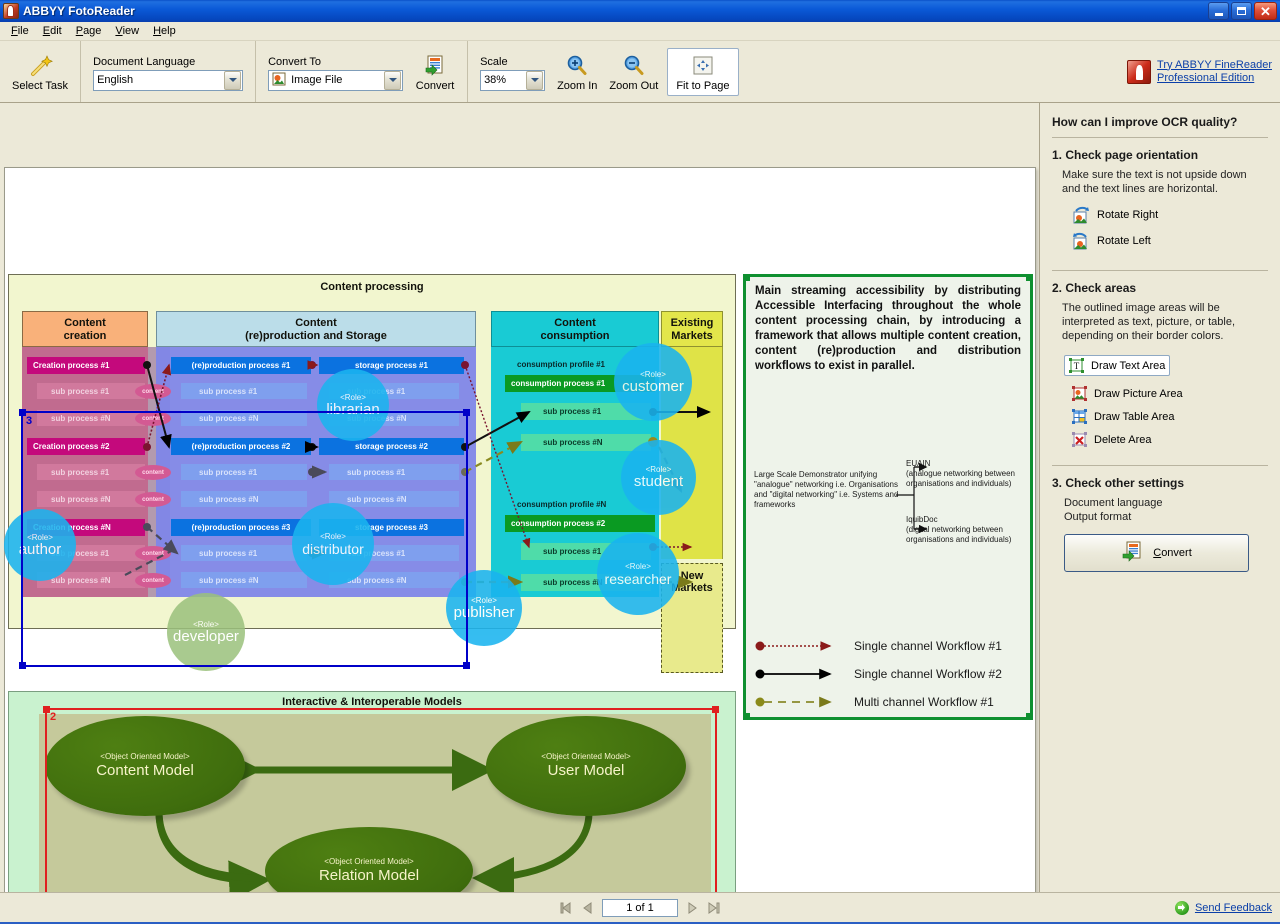  What do you see at coordinates (1168, 215) in the screenshot?
I see `rotate-right-button: Rotate Right` at bounding box center [1168, 215].